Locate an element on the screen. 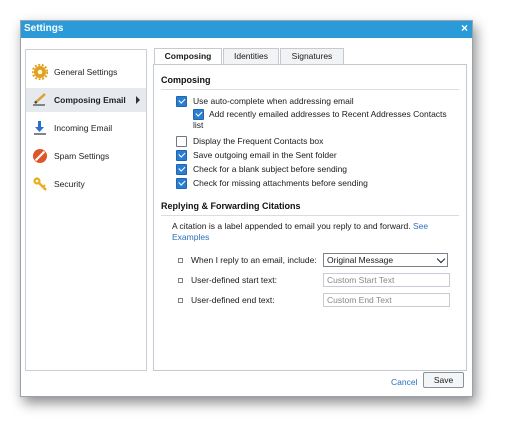 The image size is (510, 436). sidebar-item-label: General Settings is located at coordinates (86, 72).